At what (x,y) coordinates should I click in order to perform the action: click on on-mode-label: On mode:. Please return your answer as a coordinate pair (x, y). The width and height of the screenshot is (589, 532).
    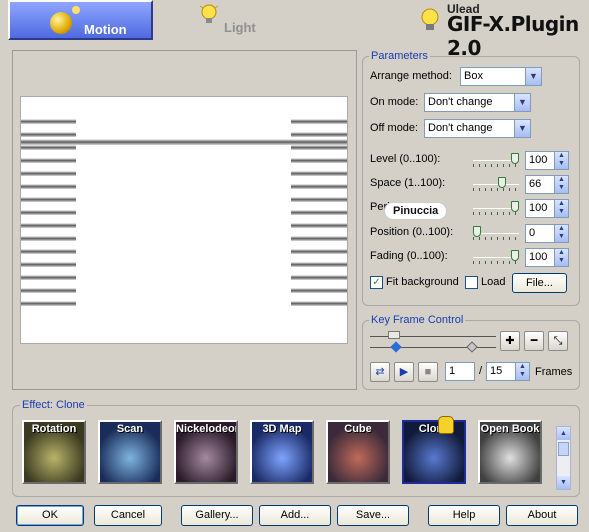
    Looking at the image, I should click on (394, 102).